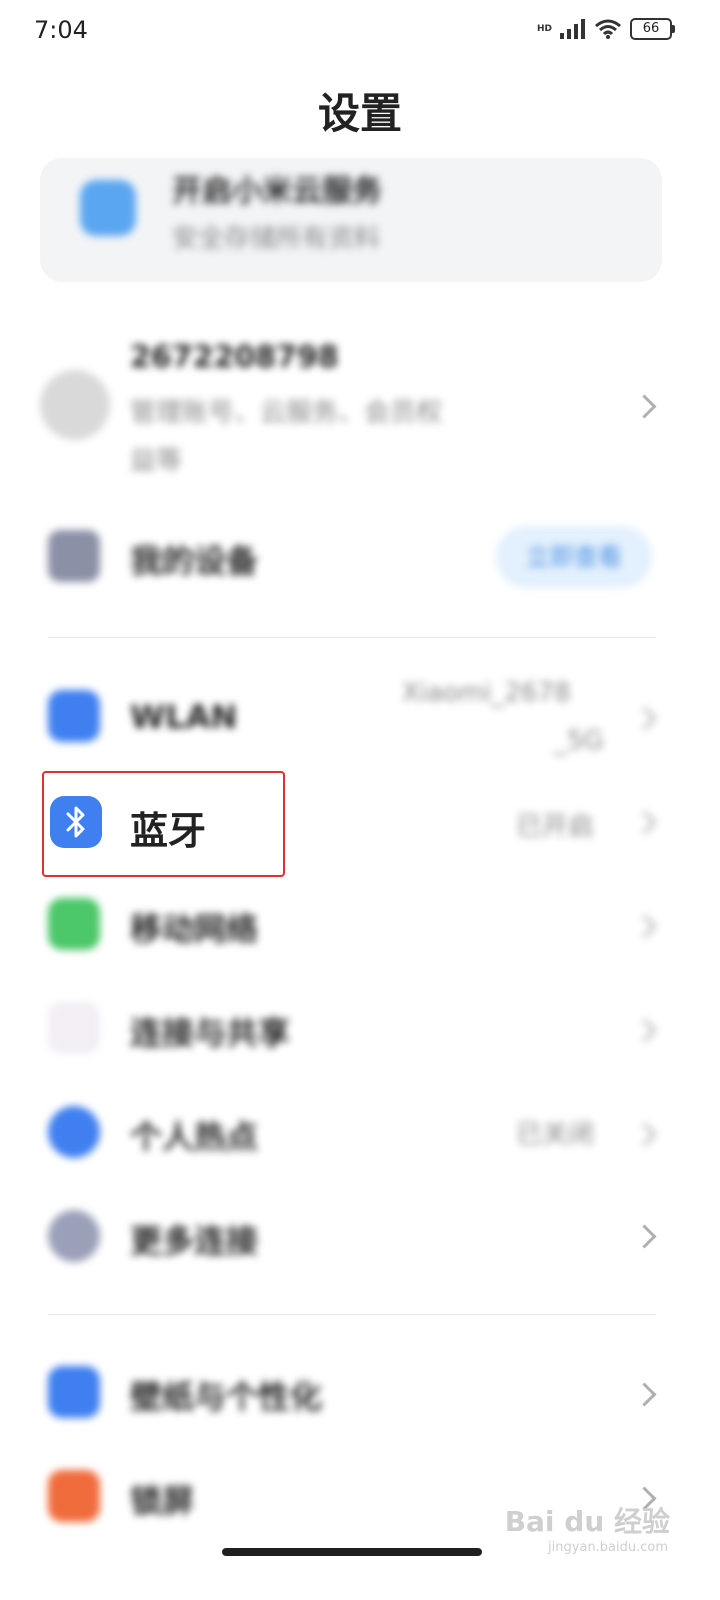  What do you see at coordinates (608, 1547) in the screenshot?
I see `watermark-url: jingyan.baidu.com` at bounding box center [608, 1547].